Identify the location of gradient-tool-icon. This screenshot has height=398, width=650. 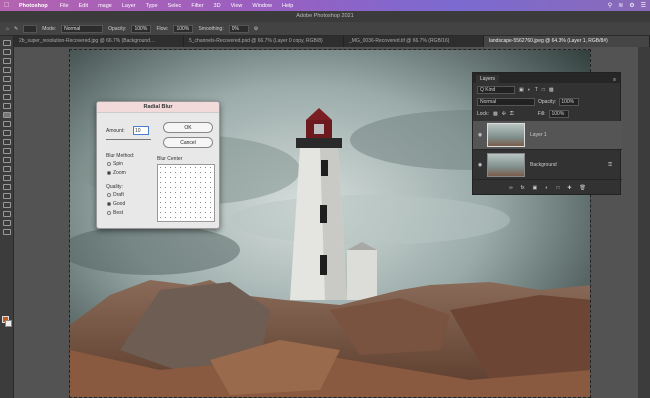
(6, 151).